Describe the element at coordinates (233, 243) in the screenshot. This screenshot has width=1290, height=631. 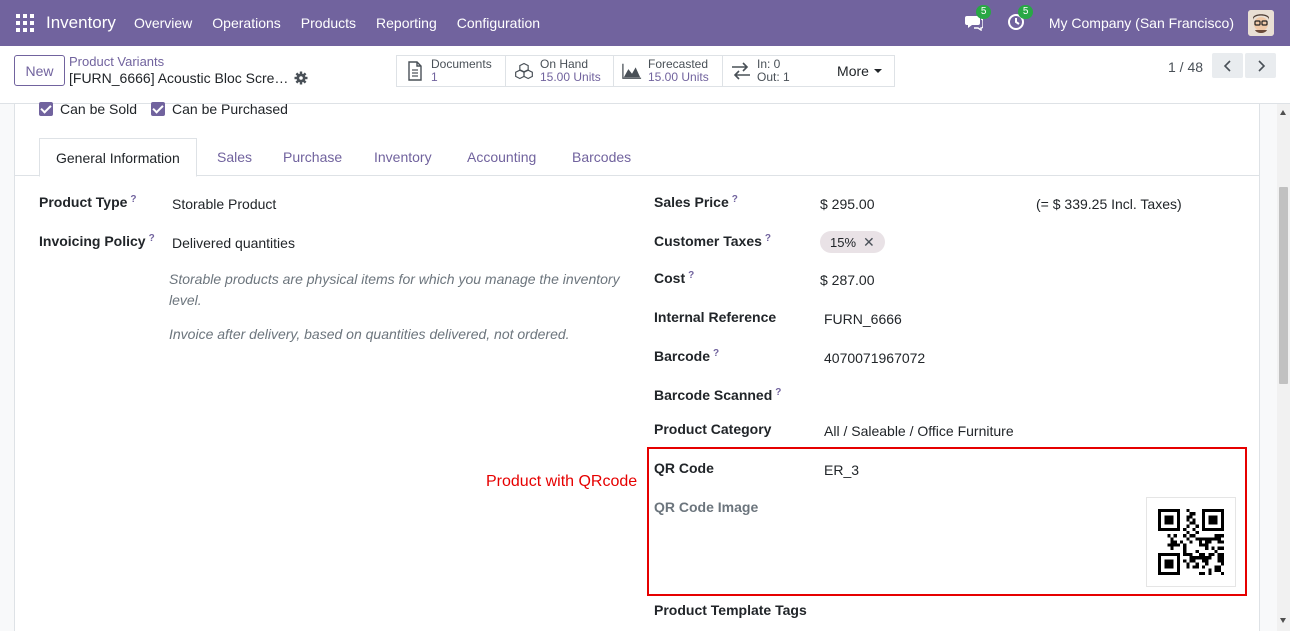
I see `invoicing-policy-field: Delivered quantities` at that location.